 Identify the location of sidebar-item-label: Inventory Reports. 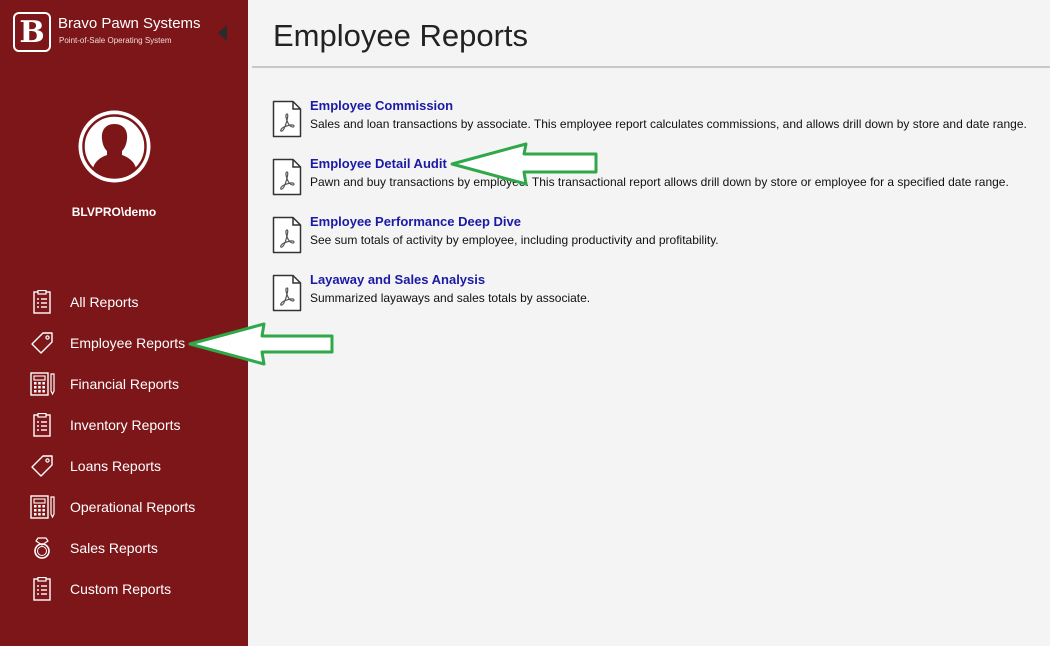
(125, 425).